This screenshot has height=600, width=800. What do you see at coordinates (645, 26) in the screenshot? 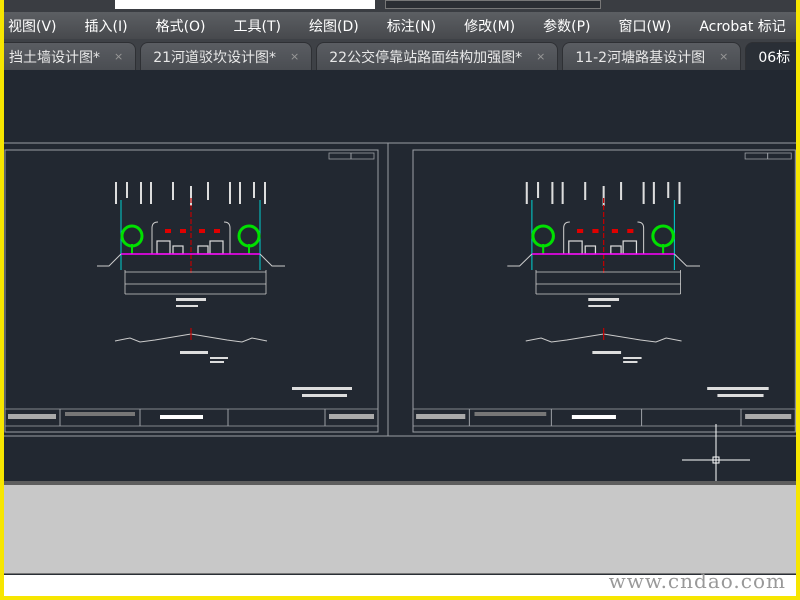
I see `menu-window: 窗口(W)` at bounding box center [645, 26].